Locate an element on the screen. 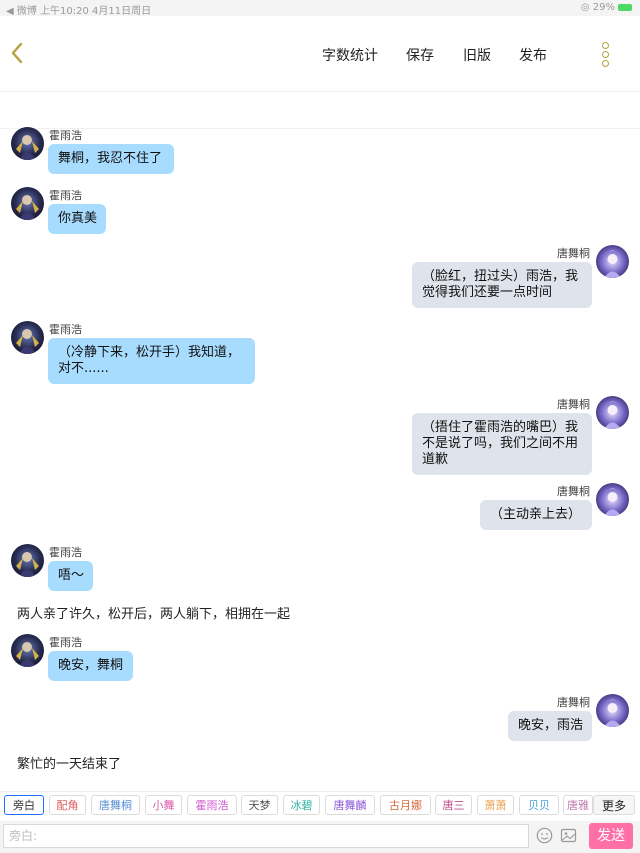 The height and width of the screenshot is (853, 640). more-roles-button: 更多 is located at coordinates (614, 805).